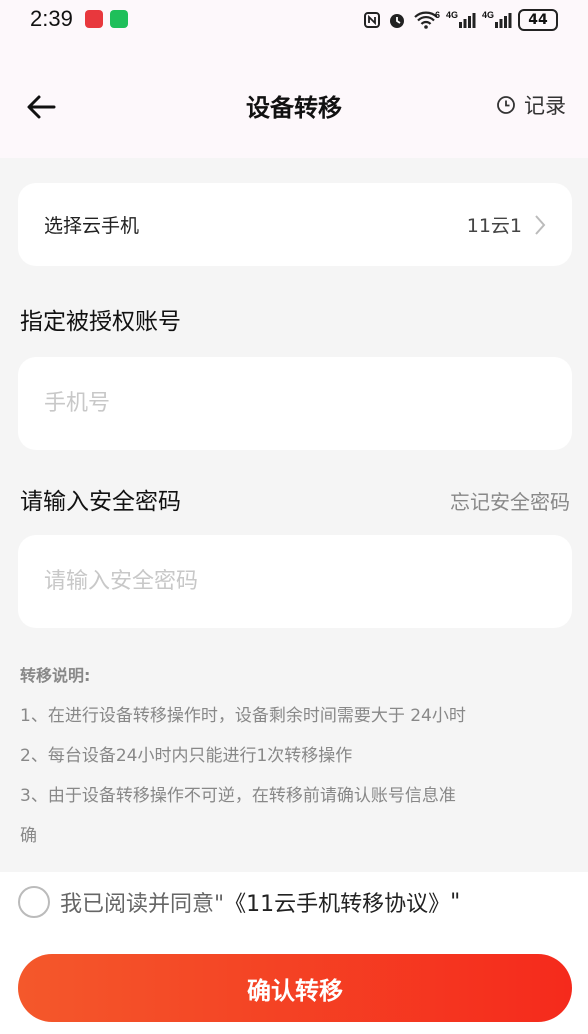 The height and width of the screenshot is (1034, 588). I want to click on clock-icon, so click(506, 105).